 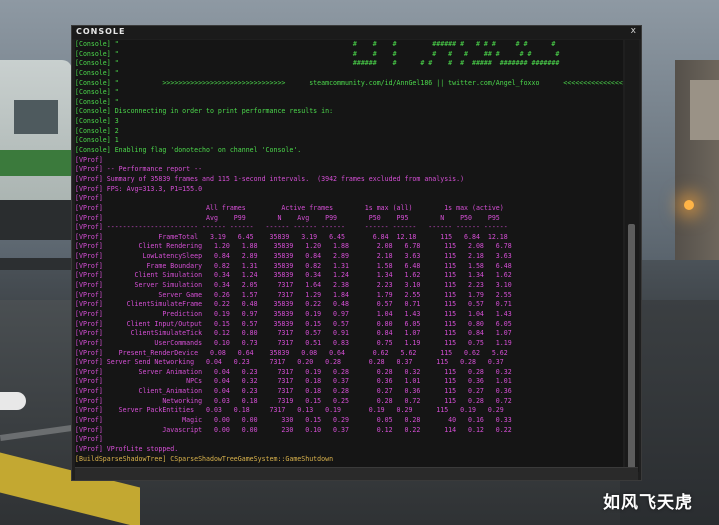 I want to click on lamp-light, so click(x=689, y=205).